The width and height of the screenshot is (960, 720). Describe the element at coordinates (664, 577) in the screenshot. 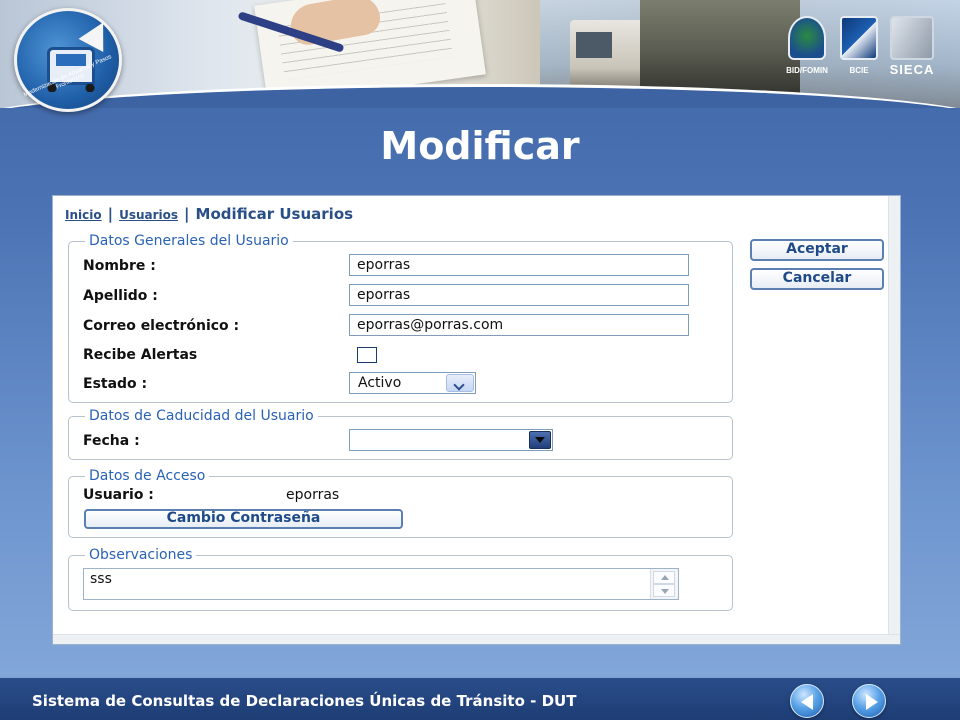

I see `scroll-up-icon` at that location.